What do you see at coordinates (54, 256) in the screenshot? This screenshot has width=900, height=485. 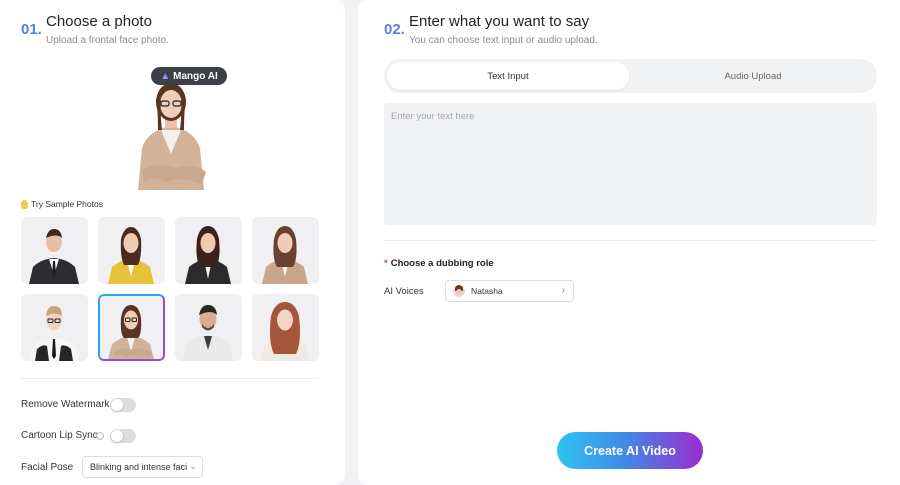 I see `man-suit-portrait-icon` at bounding box center [54, 256].